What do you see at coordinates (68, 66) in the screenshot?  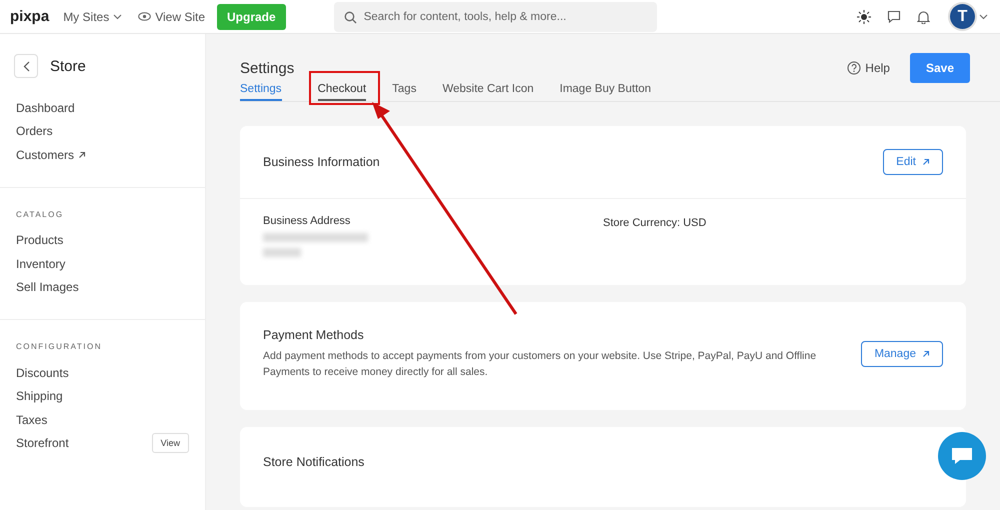 I see `sidebar-title: Store` at bounding box center [68, 66].